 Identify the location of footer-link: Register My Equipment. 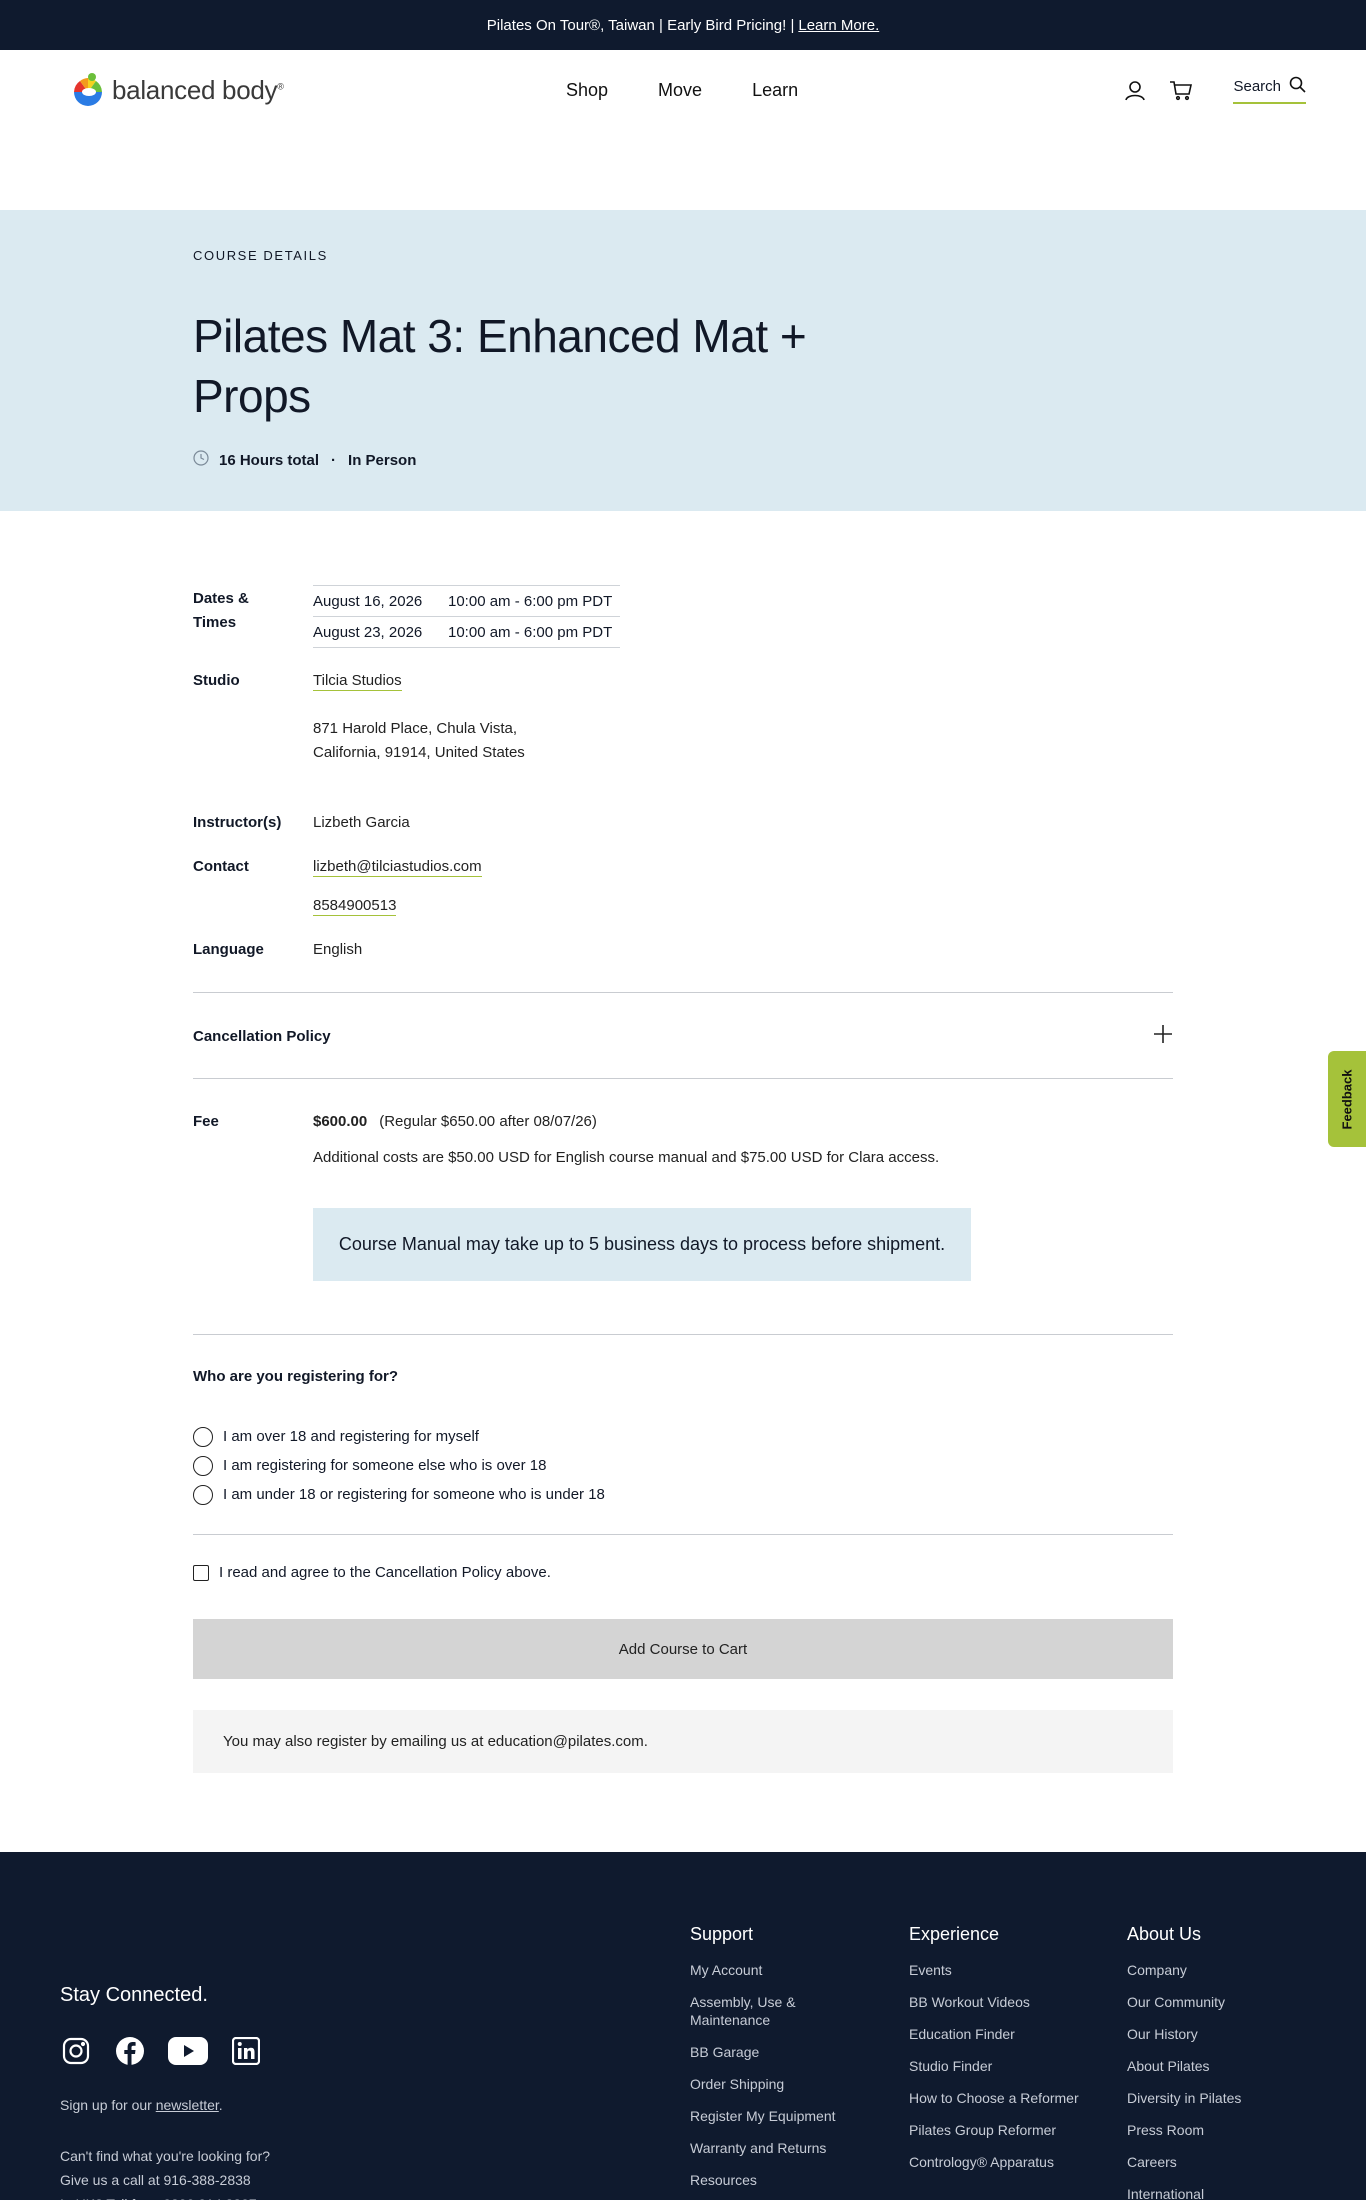
(775, 2116).